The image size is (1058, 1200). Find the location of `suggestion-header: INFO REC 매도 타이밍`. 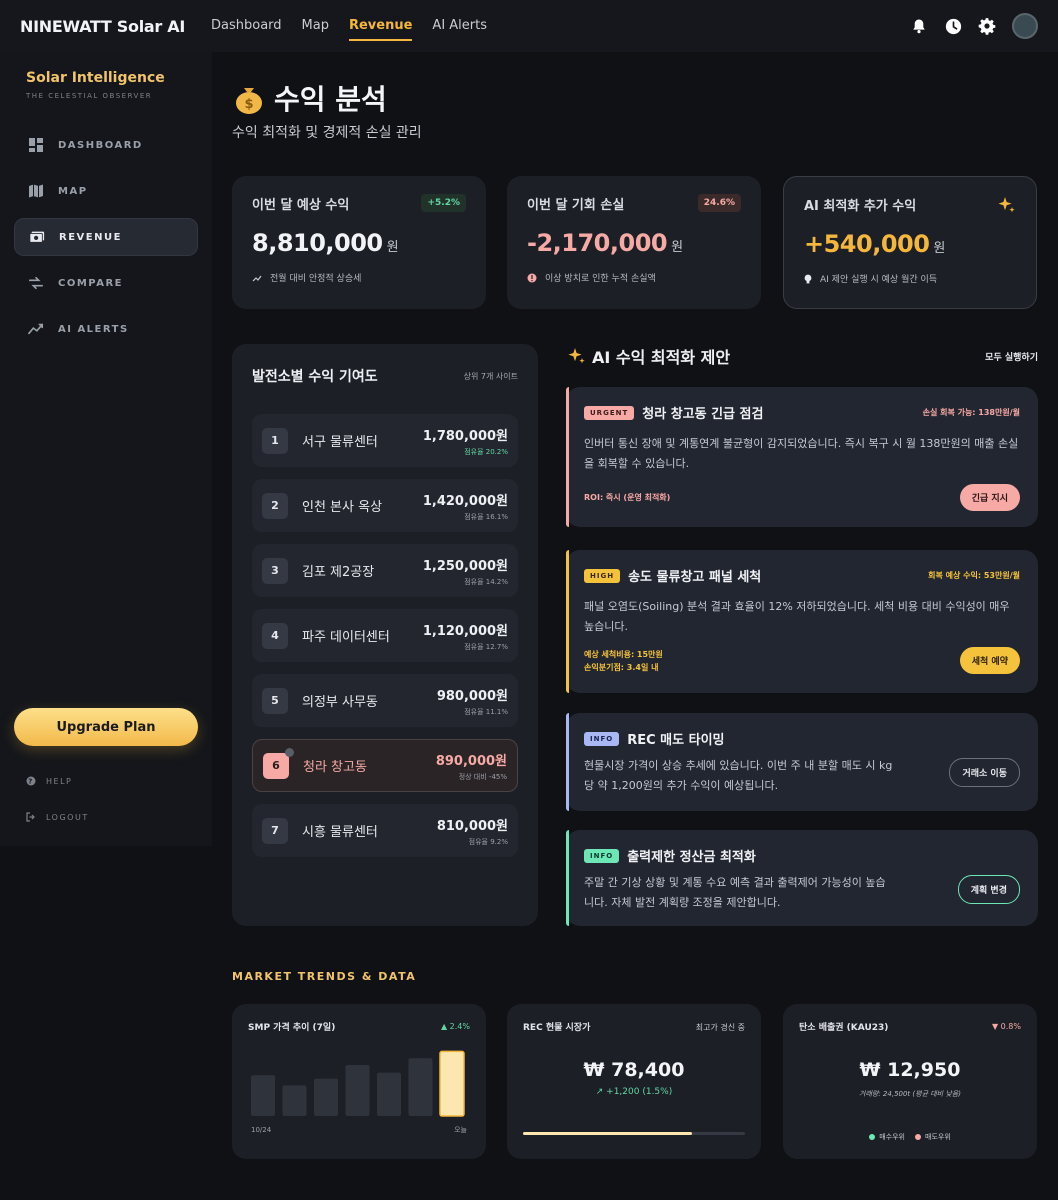

suggestion-header: INFO REC 매도 타이밍 is located at coordinates (802, 738).